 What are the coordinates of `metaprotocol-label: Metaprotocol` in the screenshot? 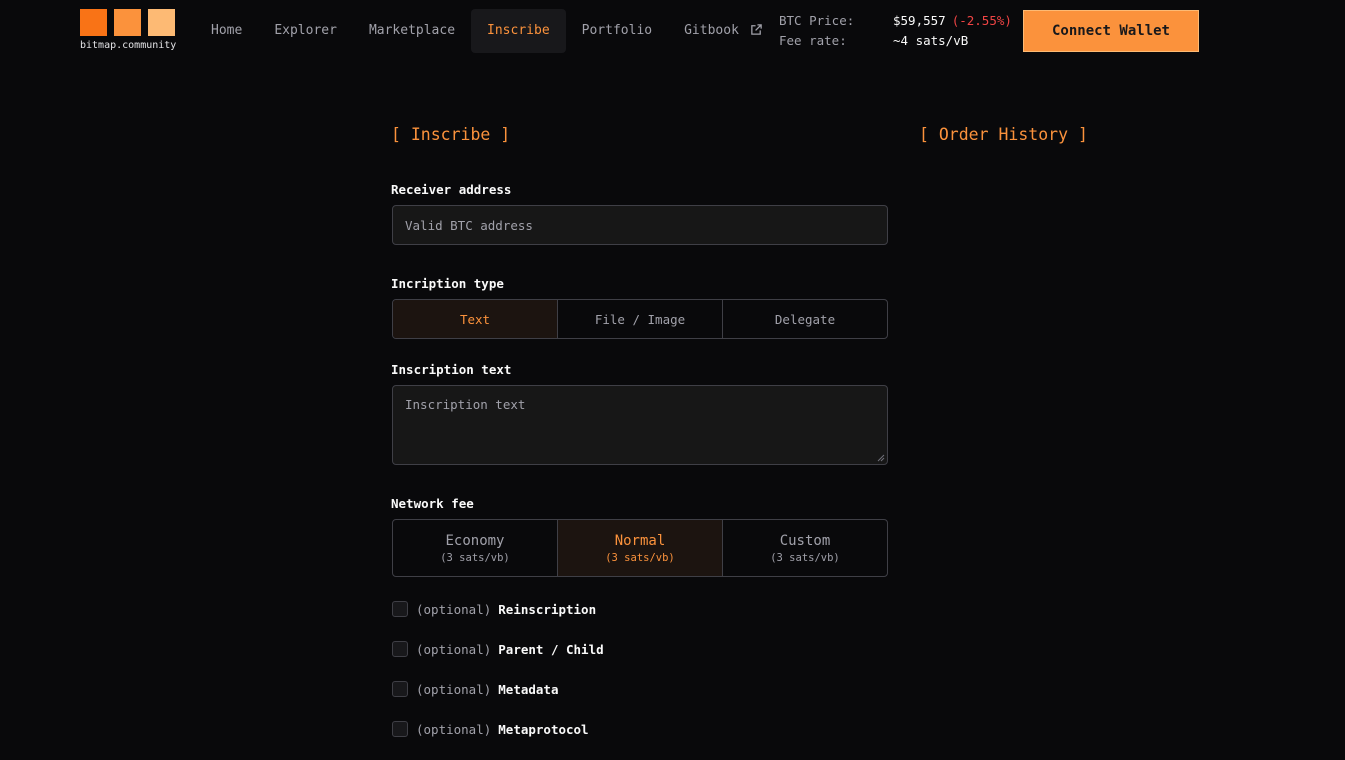 It's located at (543, 729).